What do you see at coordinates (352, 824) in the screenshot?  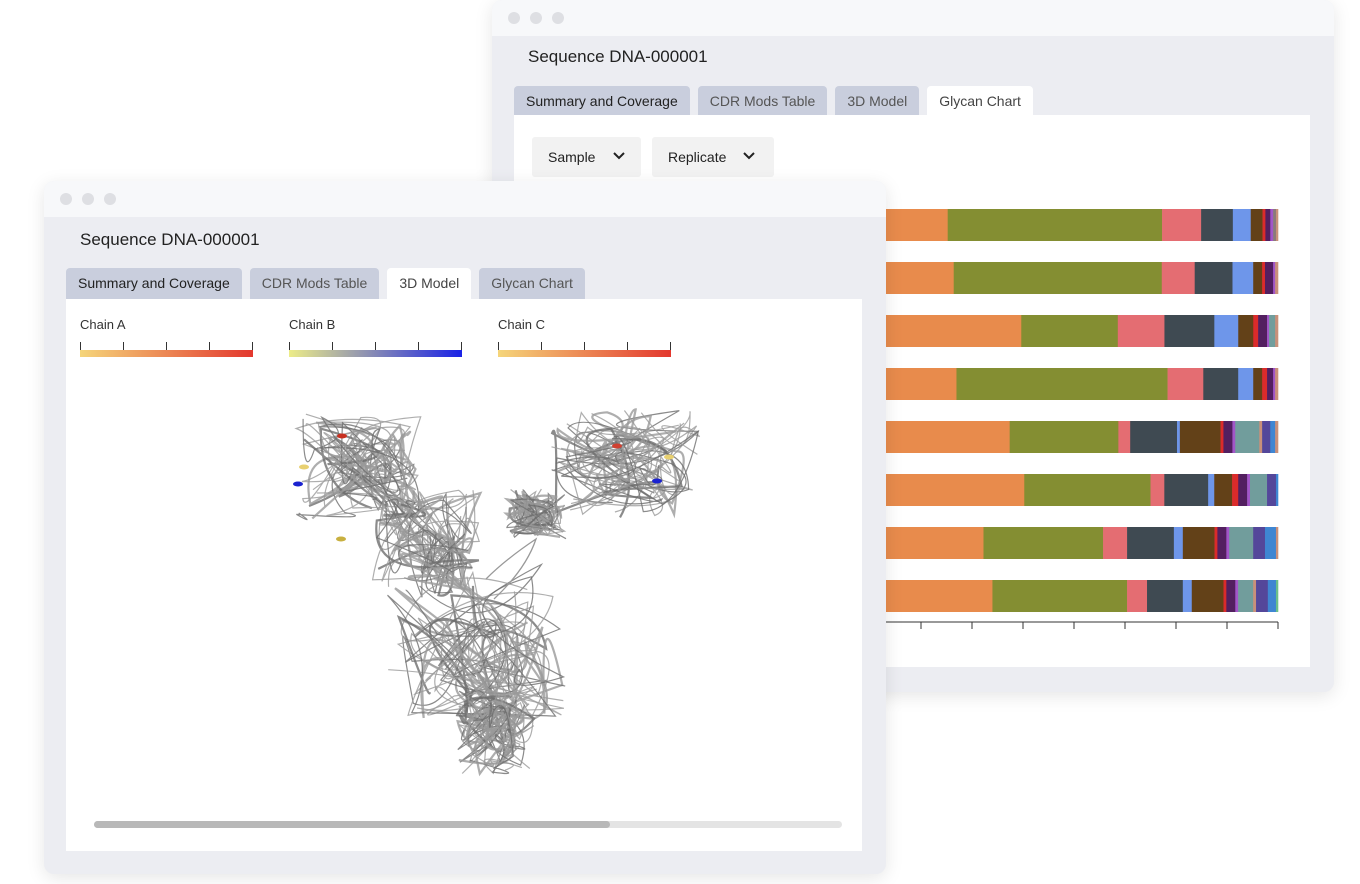 I see `scrollbar-thumb` at bounding box center [352, 824].